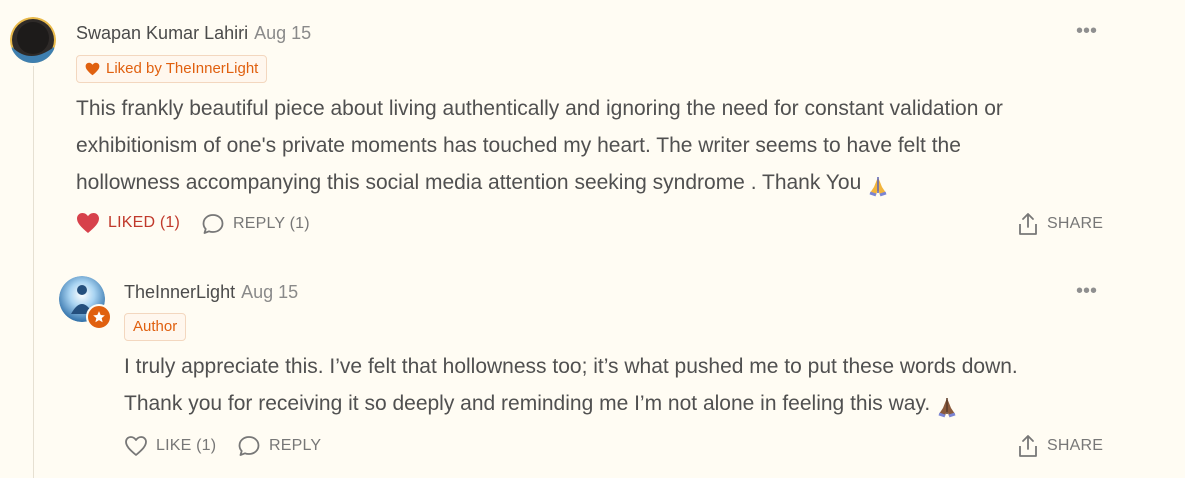 The image size is (1185, 478). Describe the element at coordinates (33, 272) in the screenshot. I see `thread-line` at that location.